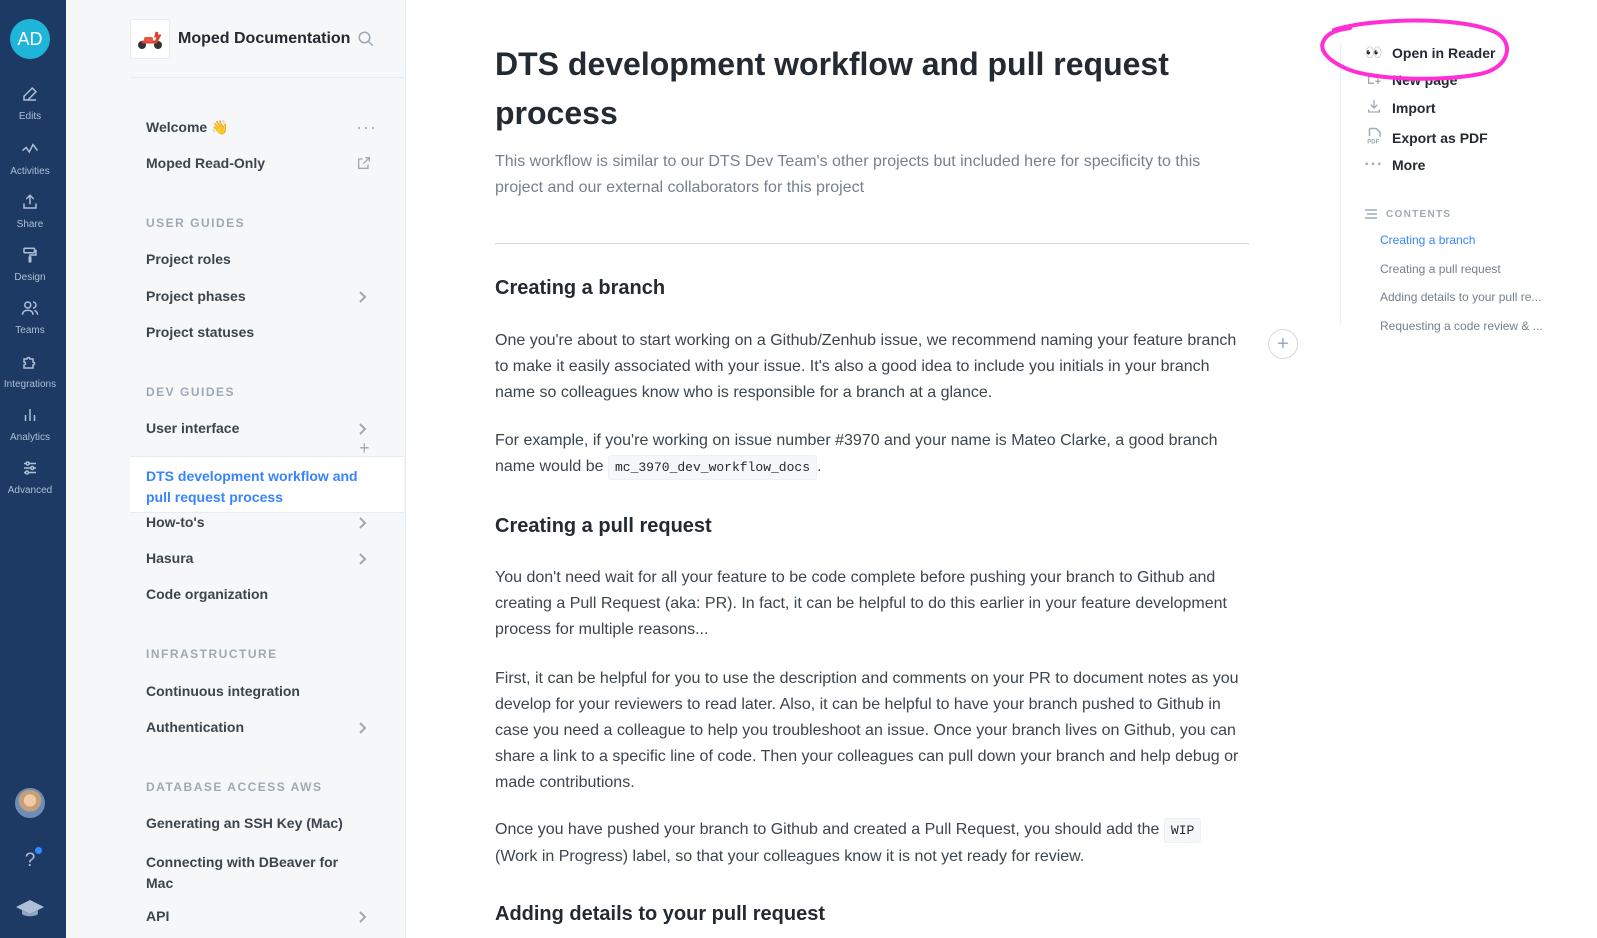  What do you see at coordinates (175, 522) in the screenshot?
I see `sidebar-item-how-tos: How-to's` at bounding box center [175, 522].